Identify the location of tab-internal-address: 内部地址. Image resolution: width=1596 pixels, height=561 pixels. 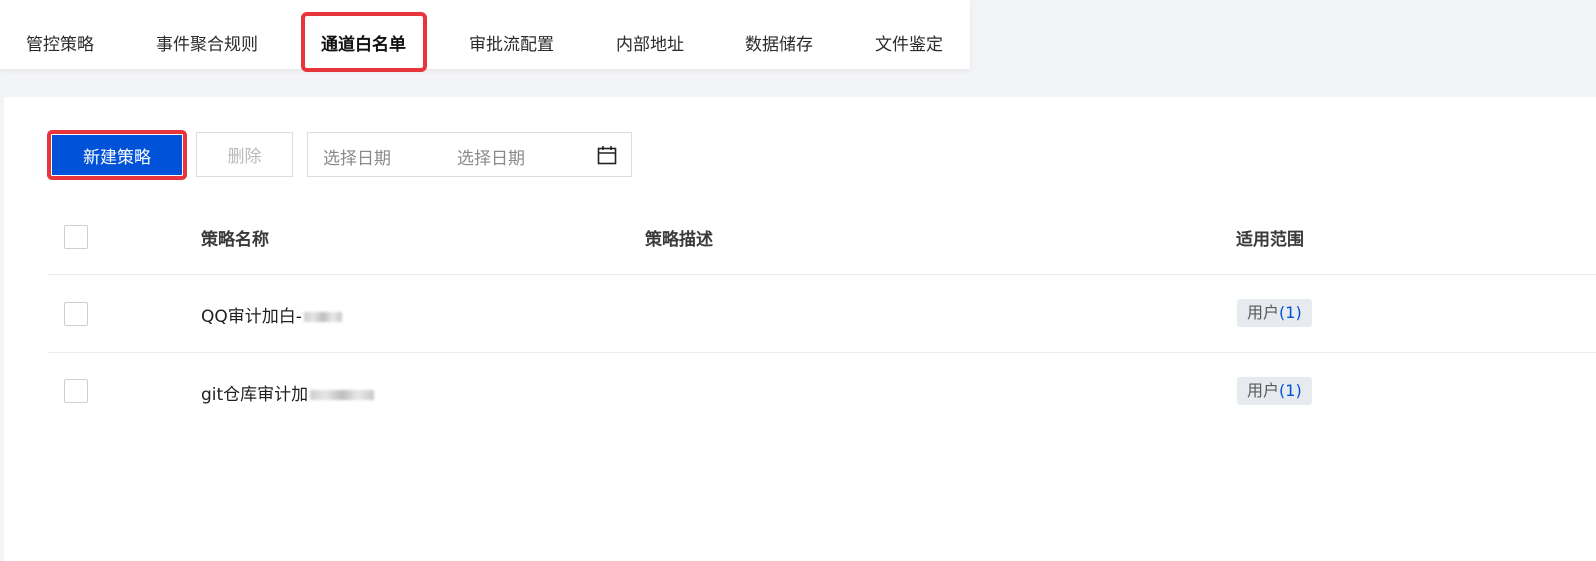
(650, 45).